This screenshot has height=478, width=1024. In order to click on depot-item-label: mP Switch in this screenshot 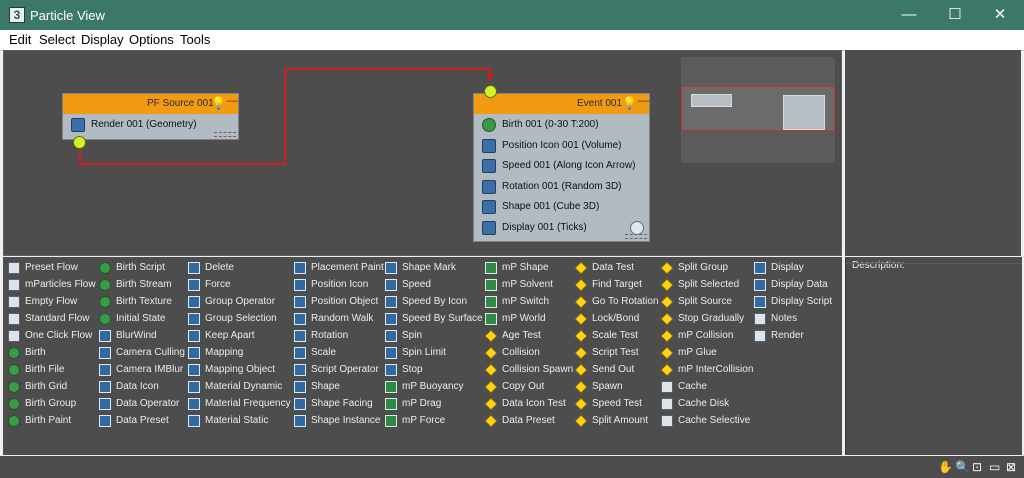, I will do `click(526, 301)`.